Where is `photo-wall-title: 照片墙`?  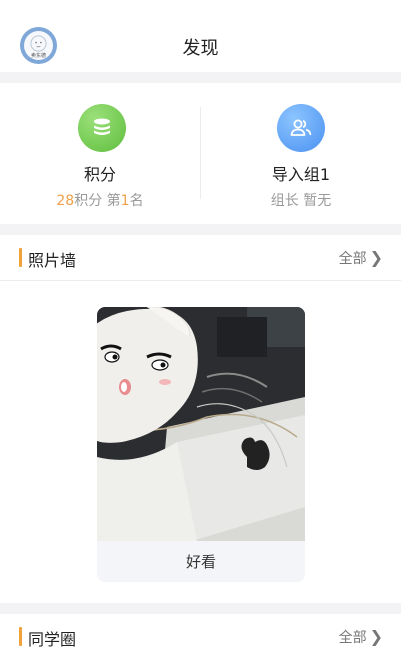
photo-wall-title: 照片墙 is located at coordinates (52, 260).